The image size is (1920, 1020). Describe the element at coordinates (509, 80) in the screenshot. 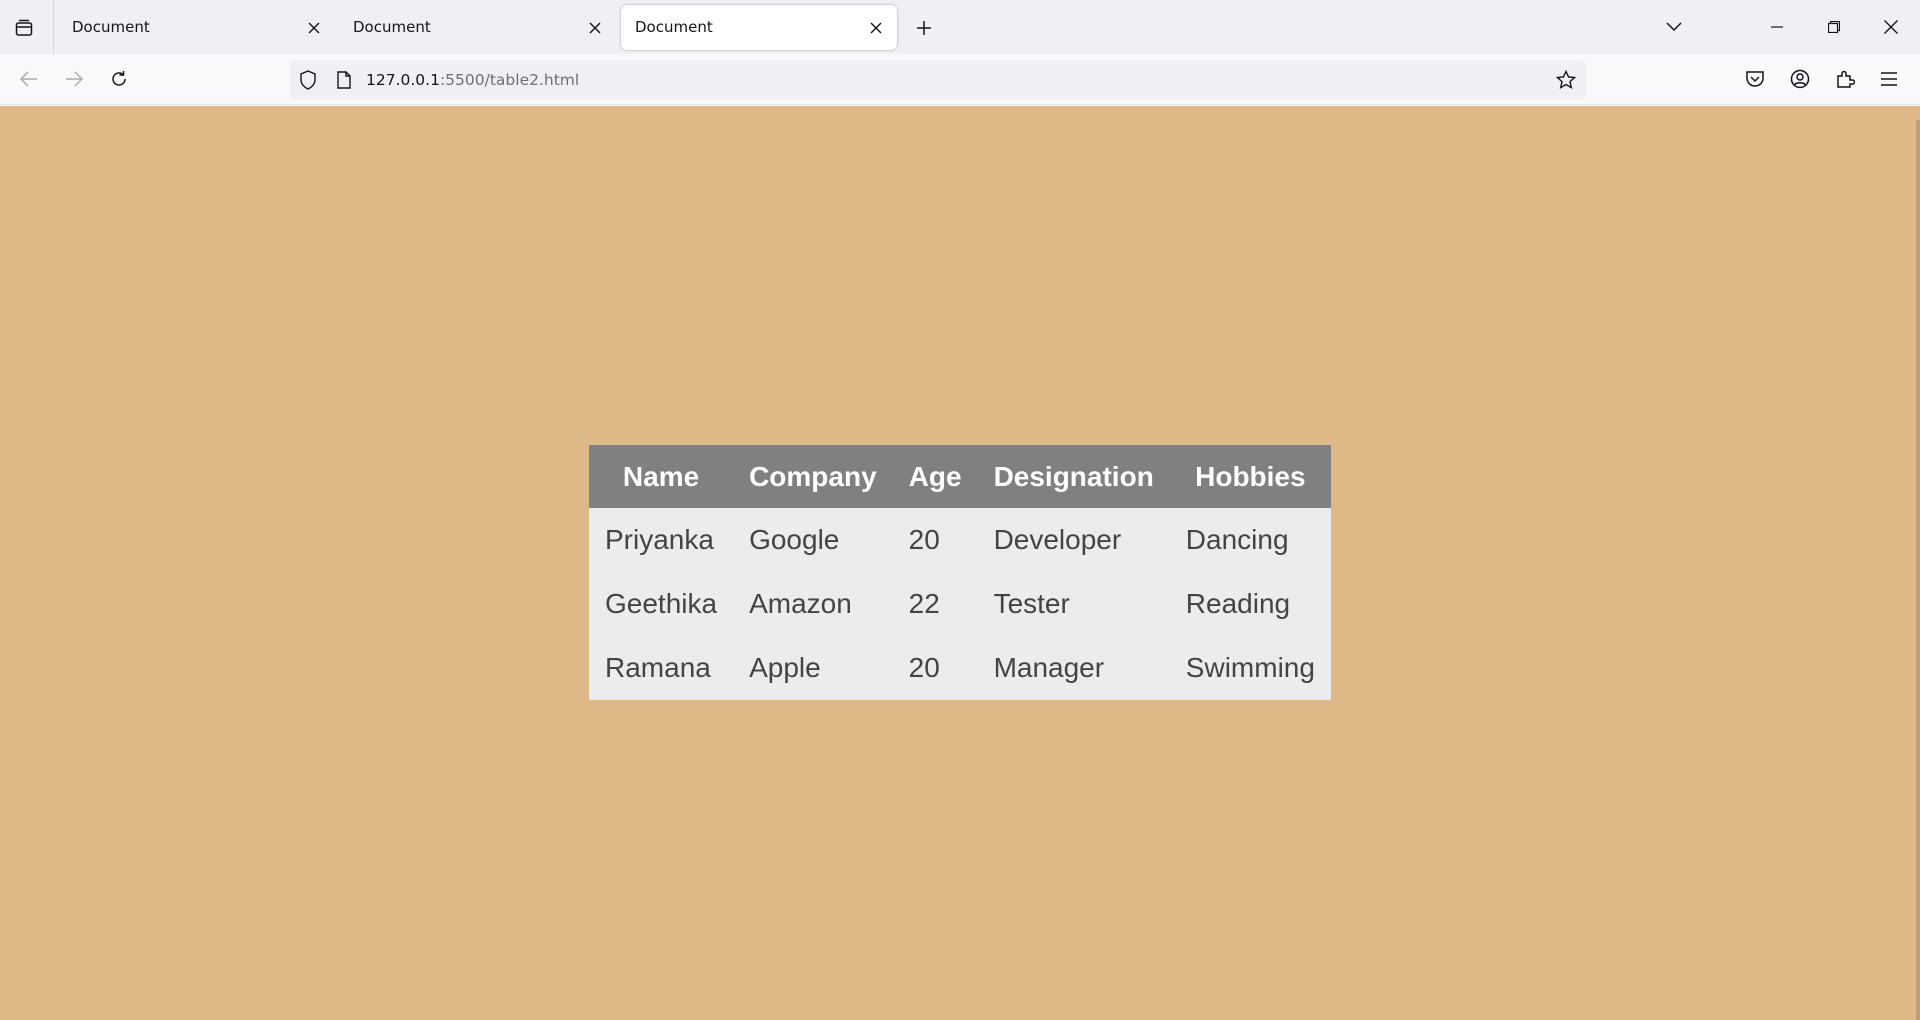

I see `url-path: :5500/table2.html` at that location.